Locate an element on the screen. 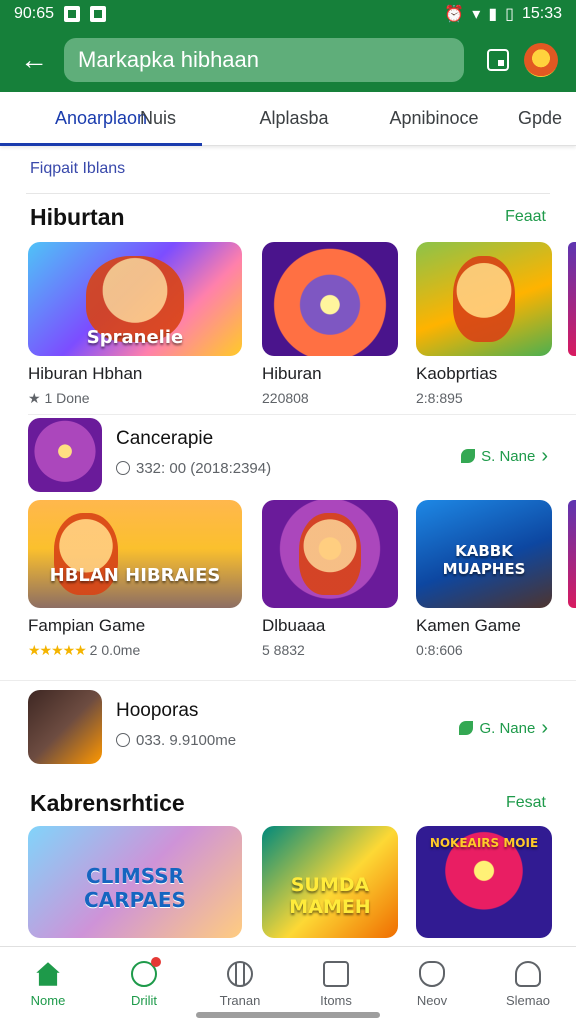 The height and width of the screenshot is (1024, 576). game-name: Fampian Game is located at coordinates (87, 625).